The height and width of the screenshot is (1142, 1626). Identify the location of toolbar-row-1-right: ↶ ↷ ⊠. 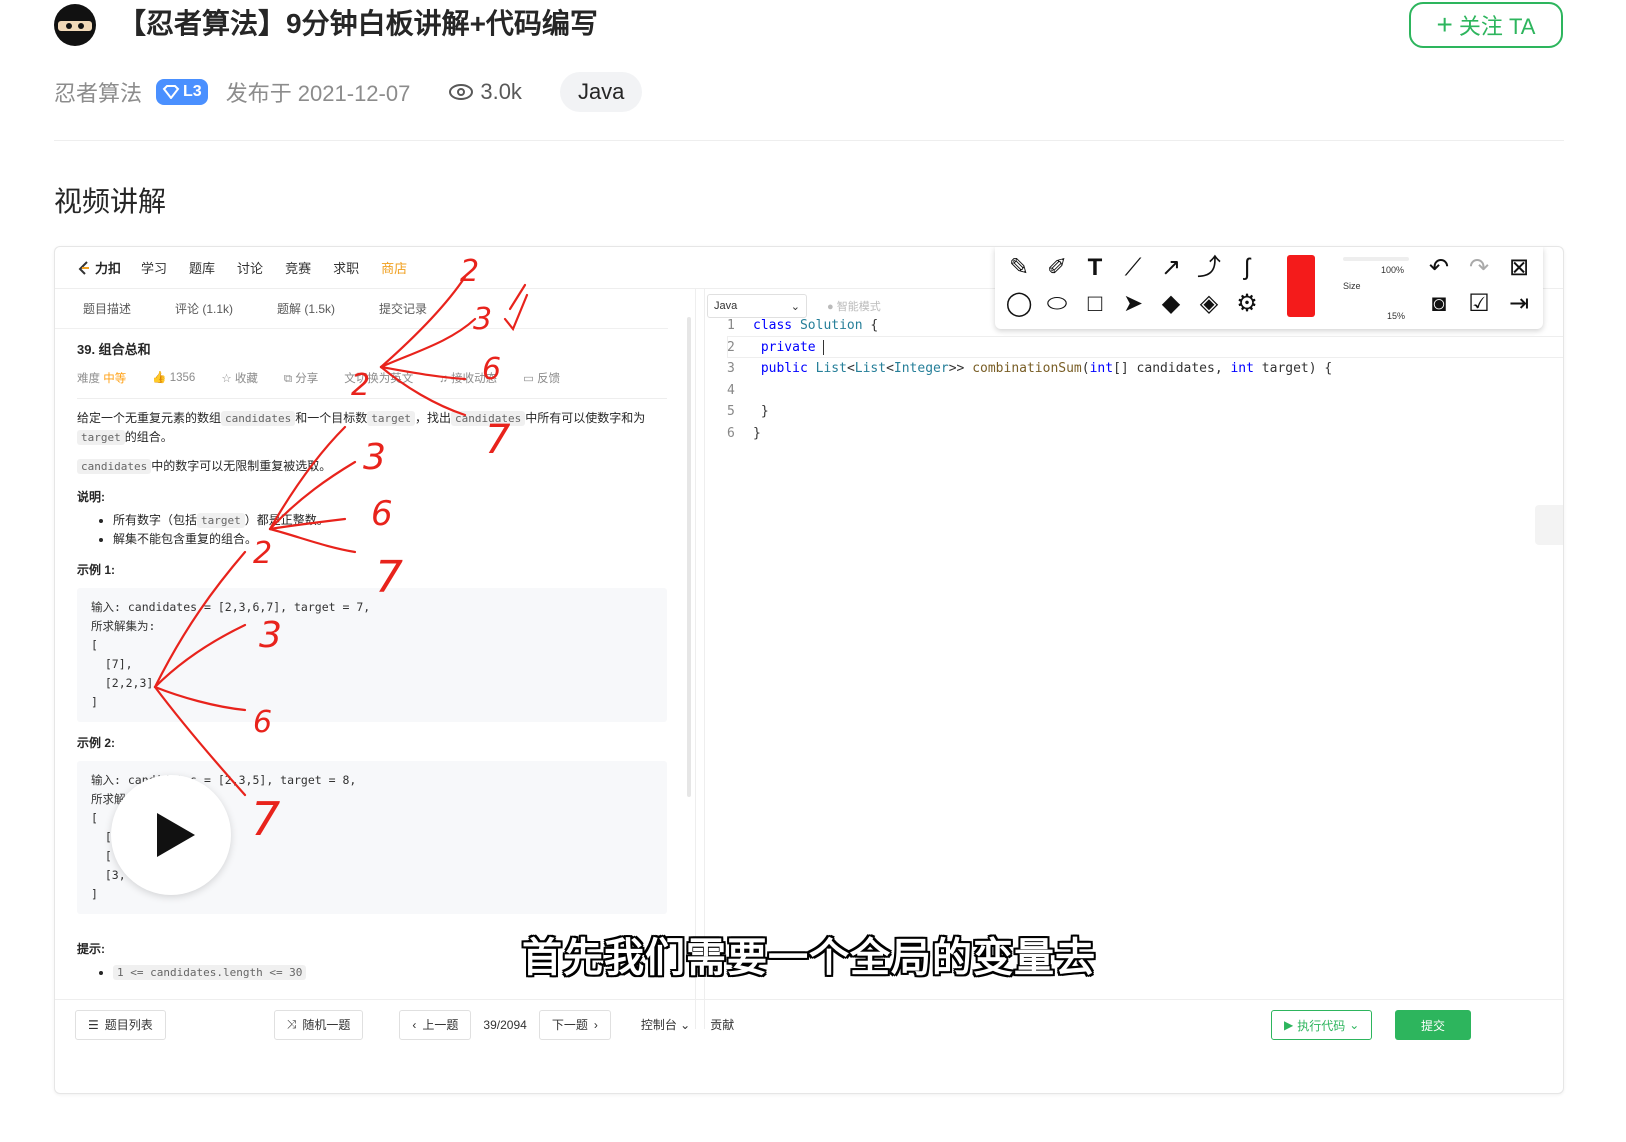
(1479, 268).